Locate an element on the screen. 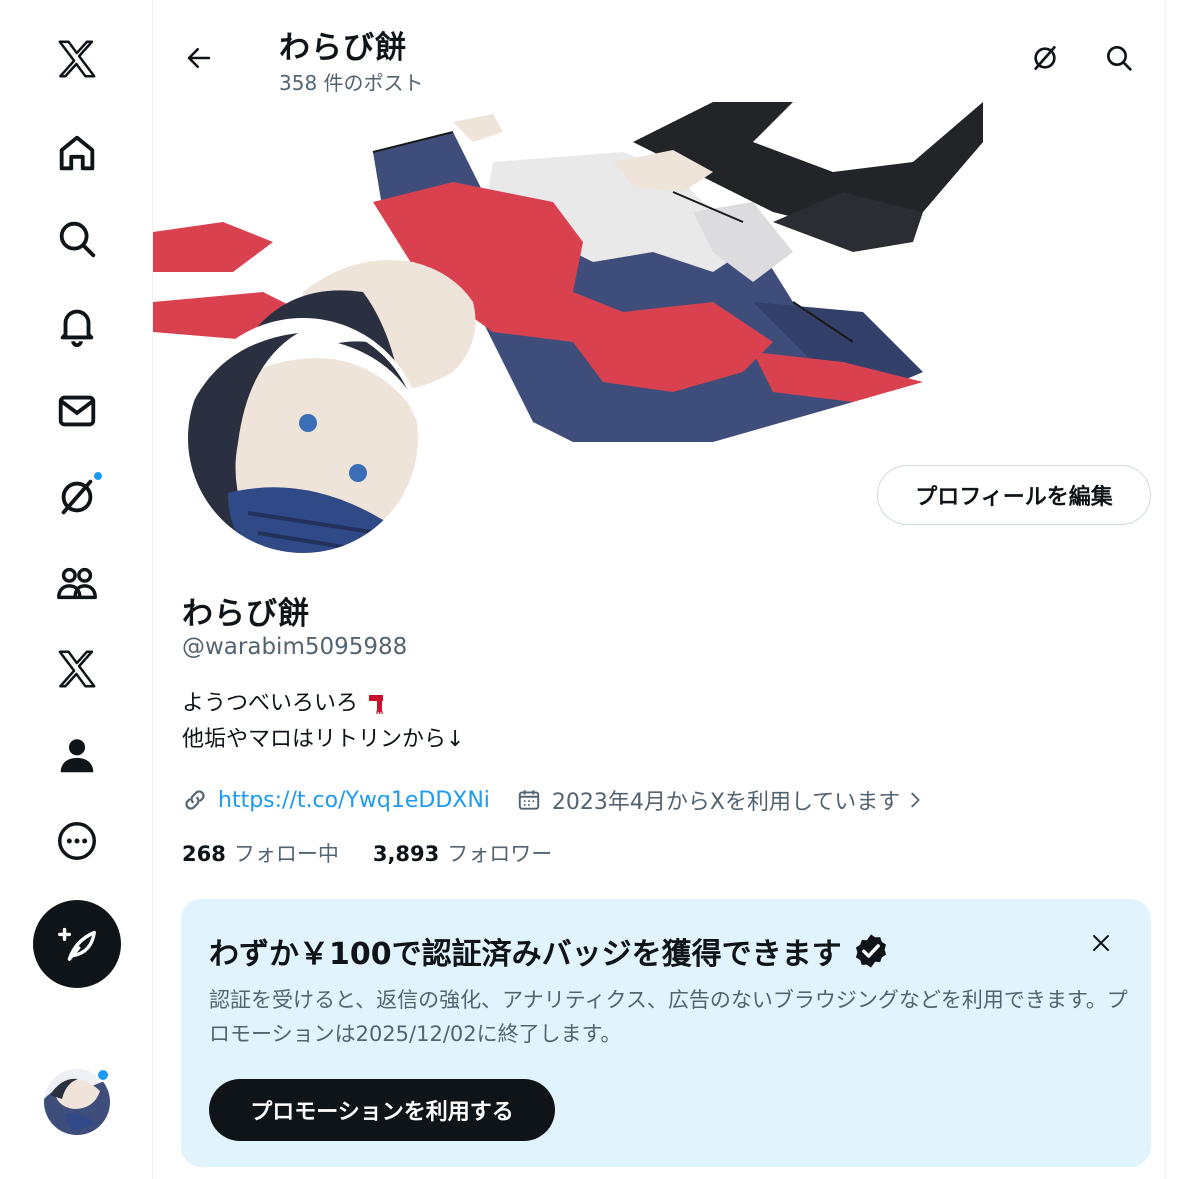  communities-icon is located at coordinates (77, 583).